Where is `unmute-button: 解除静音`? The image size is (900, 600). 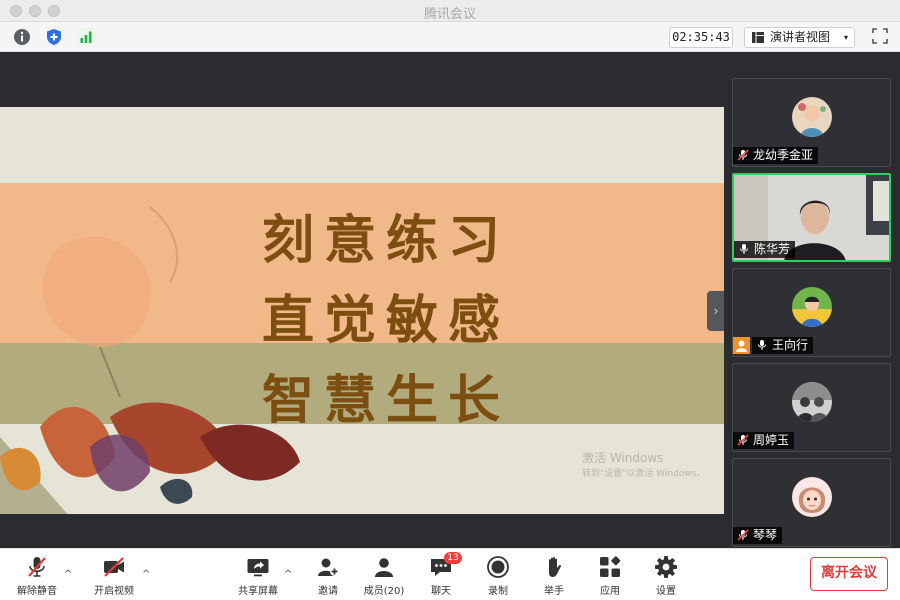
unmute-button: 解除静音 is located at coordinates (37, 575).